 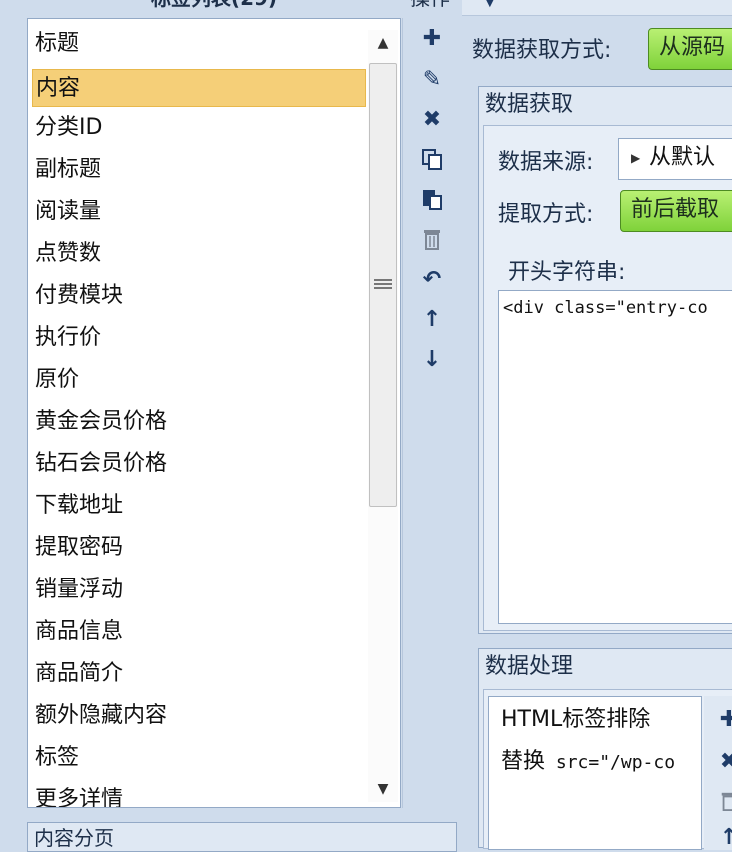 What do you see at coordinates (610, 762) in the screenshot?
I see `process-item-arg: src="/wp-co` at bounding box center [610, 762].